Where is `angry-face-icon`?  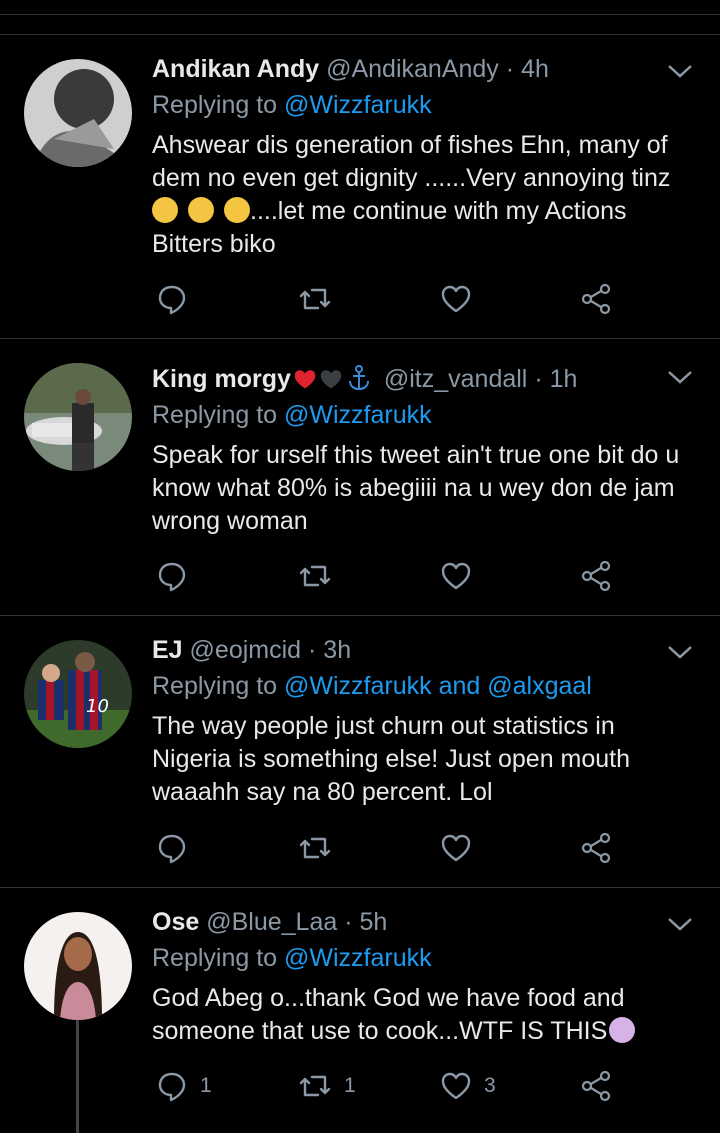 angry-face-icon is located at coordinates (165, 210).